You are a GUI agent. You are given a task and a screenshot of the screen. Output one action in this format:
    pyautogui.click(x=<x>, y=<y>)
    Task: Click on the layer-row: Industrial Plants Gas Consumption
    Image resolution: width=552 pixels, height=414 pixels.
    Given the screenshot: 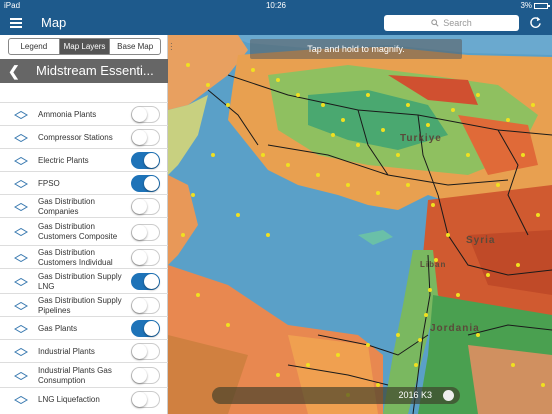 What is the action you would take?
    pyautogui.click(x=84, y=374)
    